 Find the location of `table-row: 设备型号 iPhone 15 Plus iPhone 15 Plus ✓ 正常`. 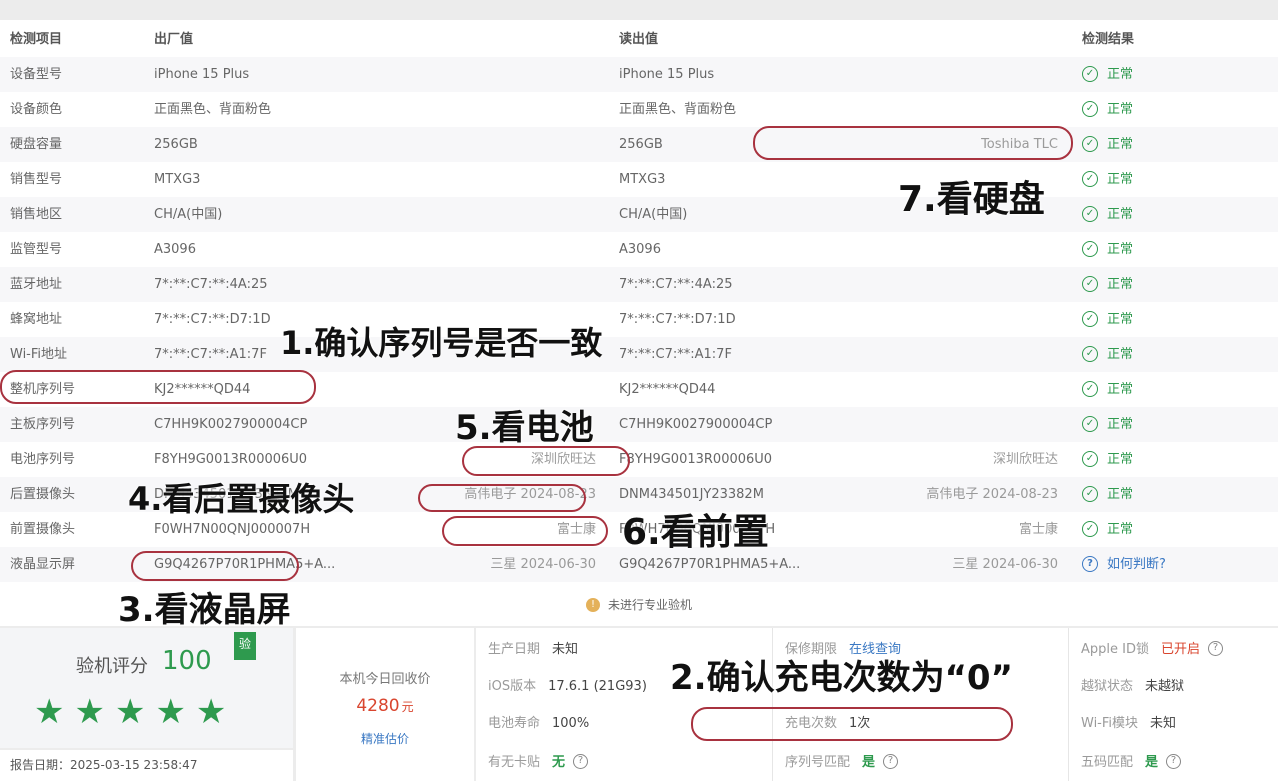

table-row: 设备型号 iPhone 15 Plus iPhone 15 Plus ✓ 正常 is located at coordinates (639, 74).